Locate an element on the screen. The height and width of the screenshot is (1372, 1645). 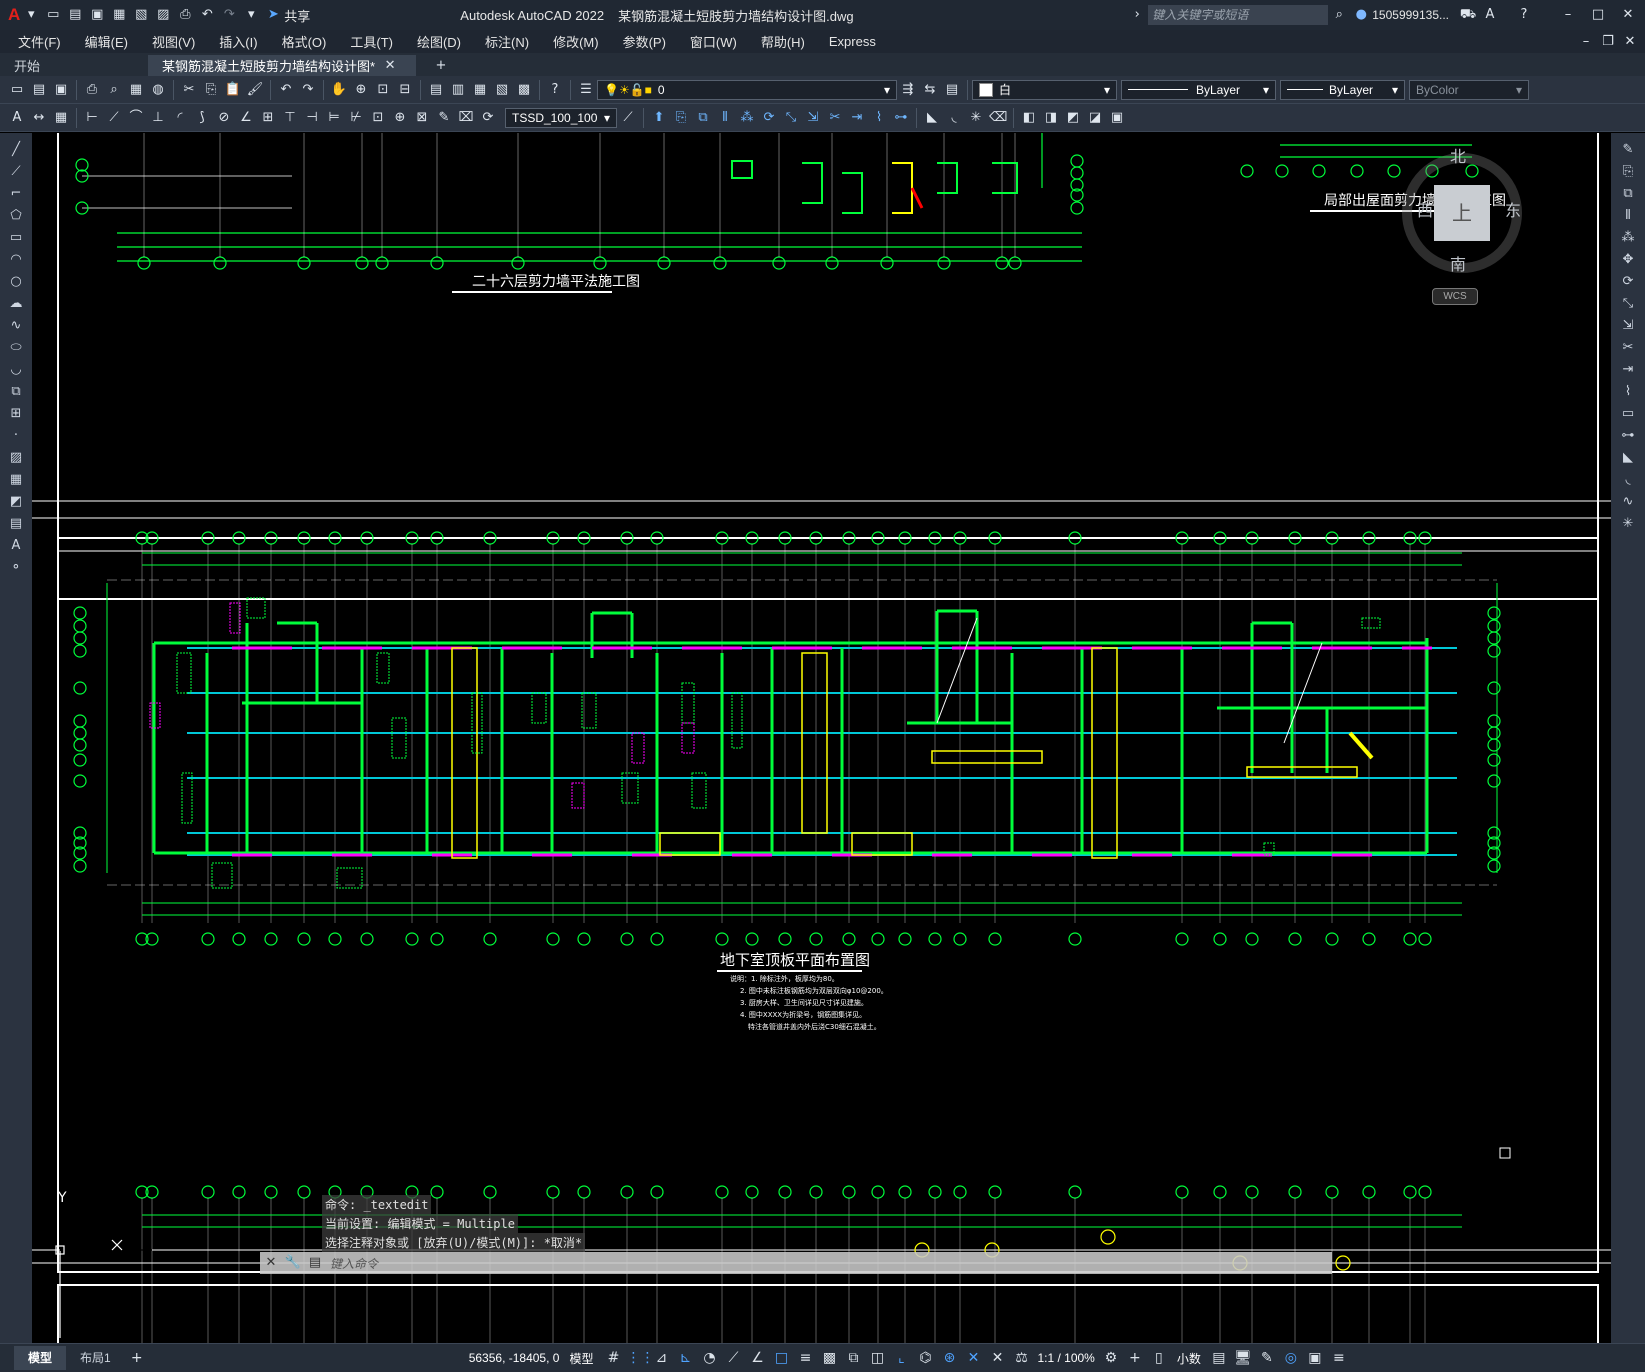
polyline-icon: ⌐ is located at coordinates (16, 194).